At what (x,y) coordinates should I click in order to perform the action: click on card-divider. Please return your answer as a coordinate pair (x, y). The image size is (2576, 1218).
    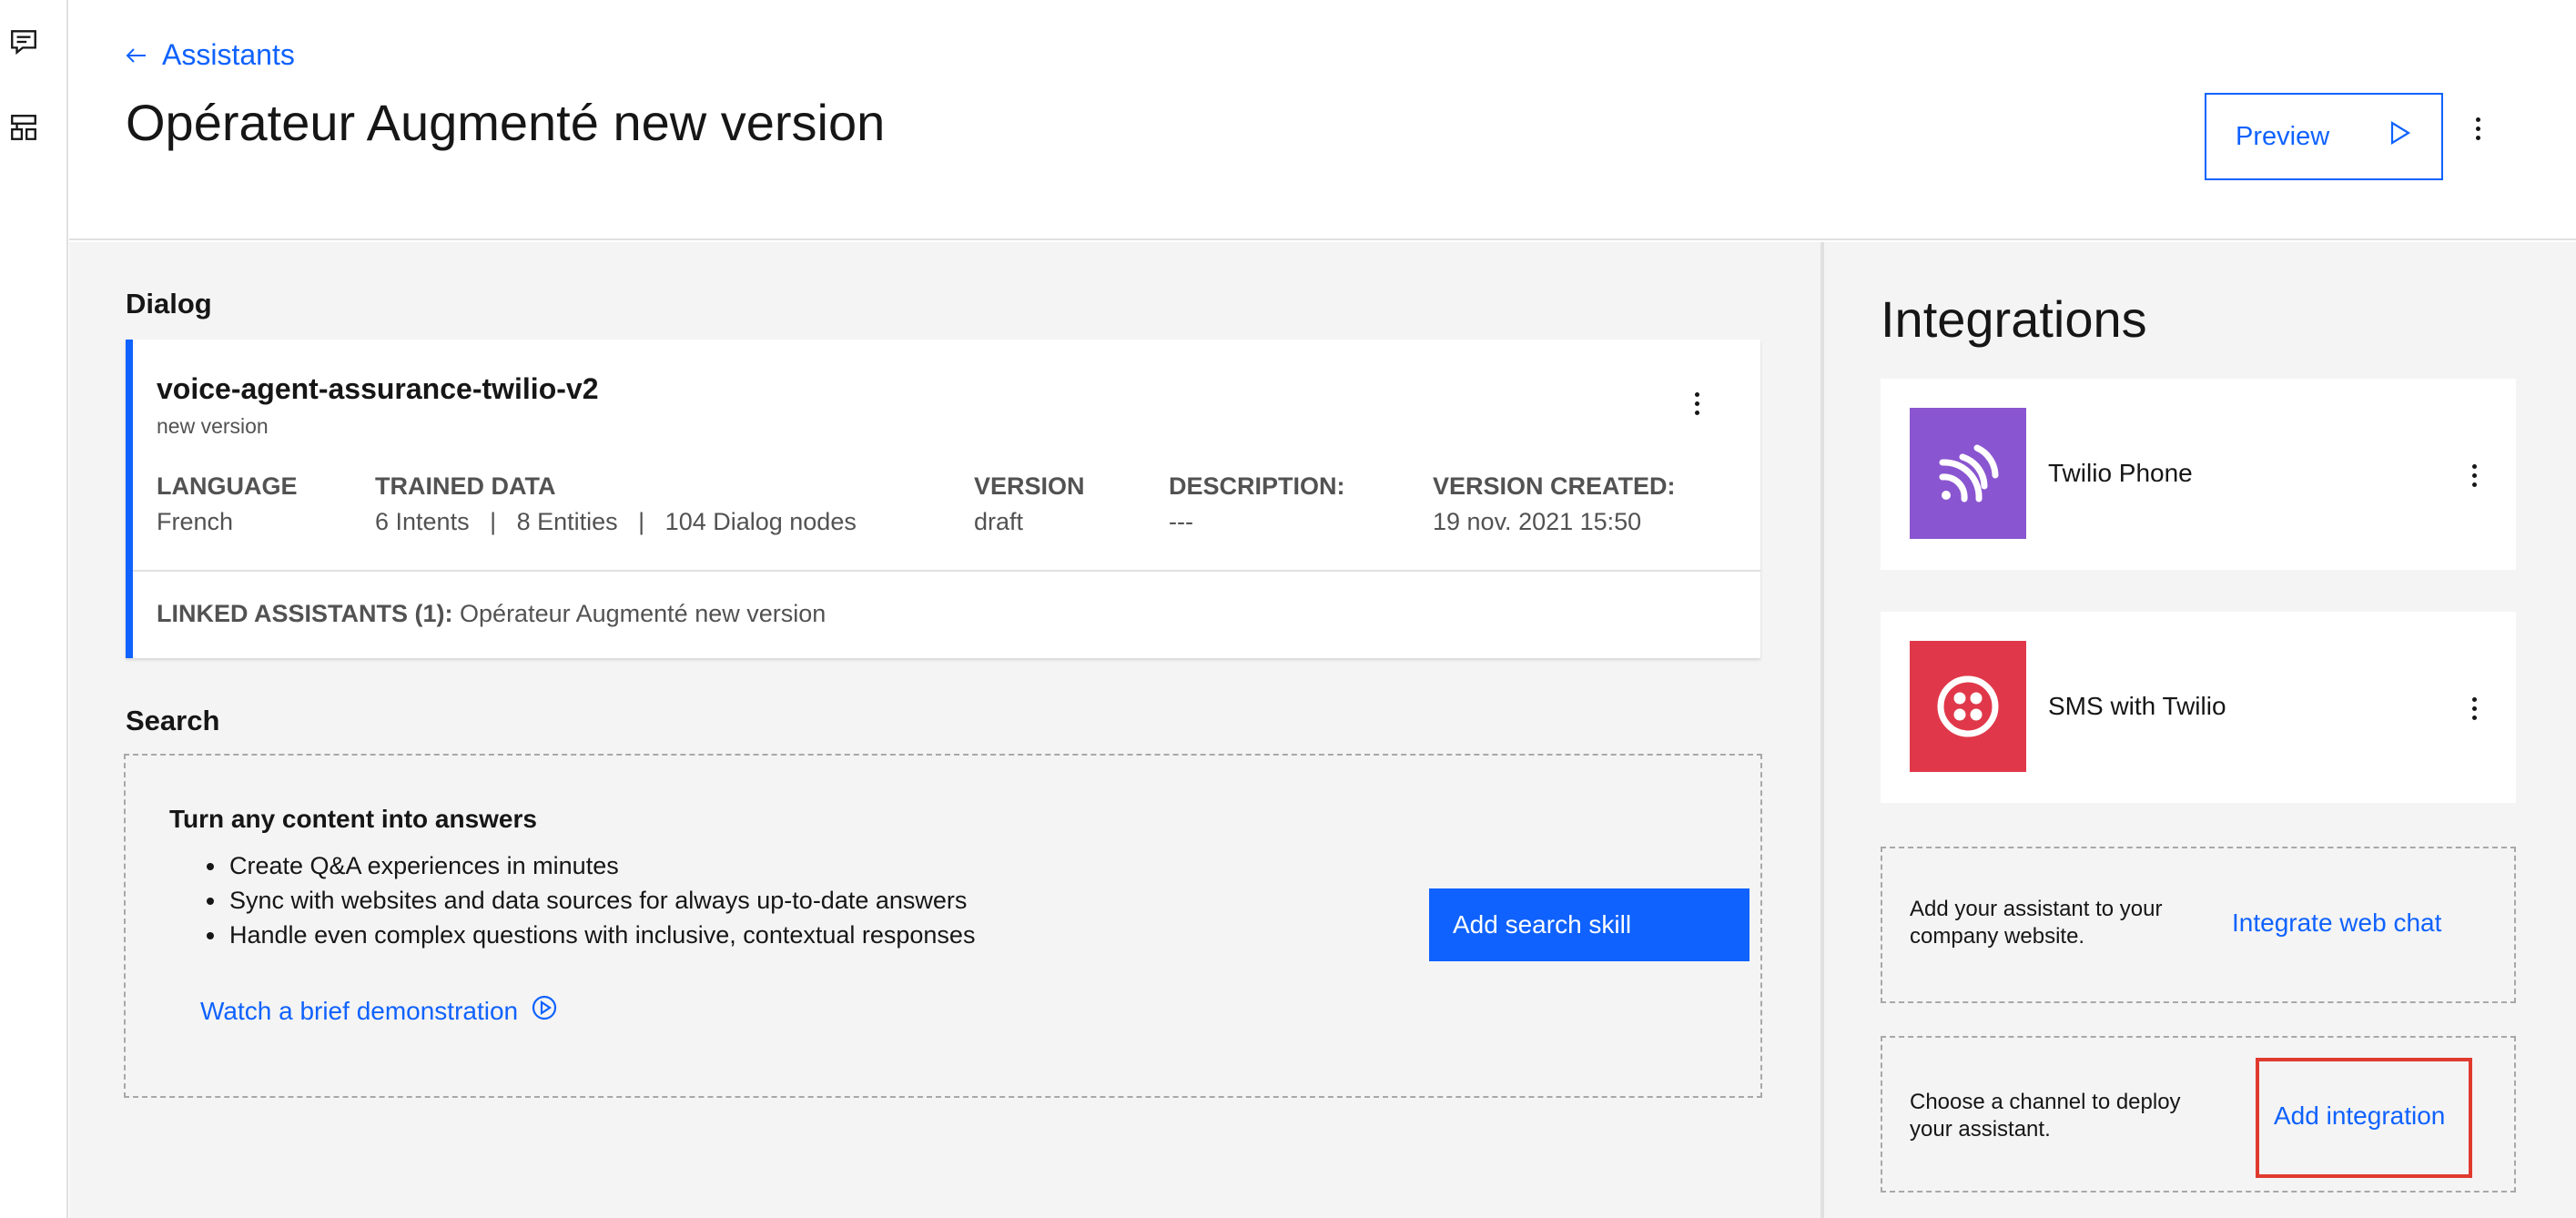
    Looking at the image, I should click on (946, 571).